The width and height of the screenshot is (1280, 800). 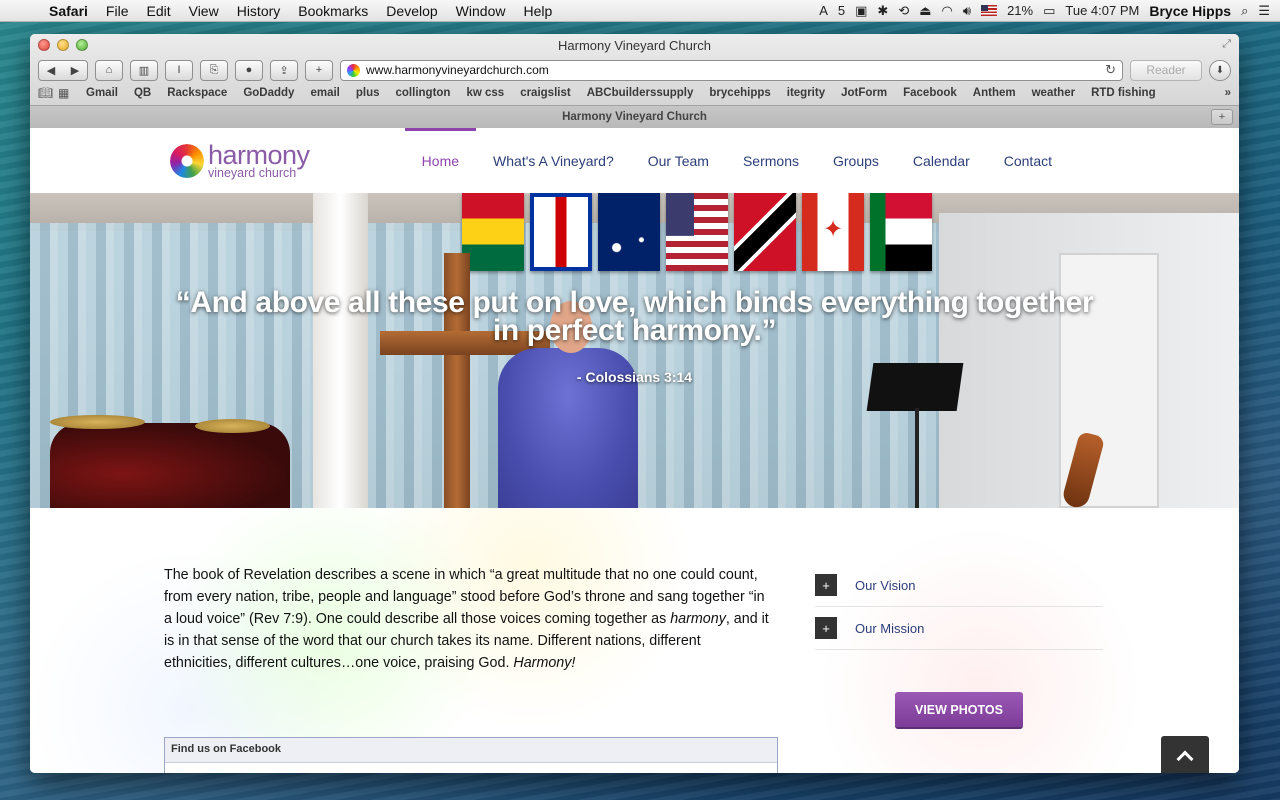 What do you see at coordinates (959, 628) in the screenshot?
I see `accordion-our-mission: + Our Mission` at bounding box center [959, 628].